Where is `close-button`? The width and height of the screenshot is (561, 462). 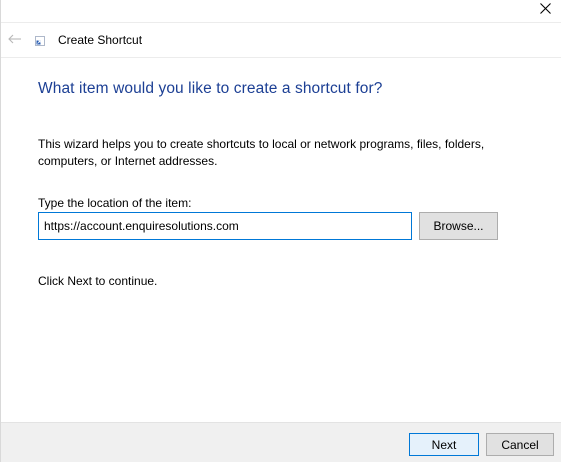 close-button is located at coordinates (545, 8).